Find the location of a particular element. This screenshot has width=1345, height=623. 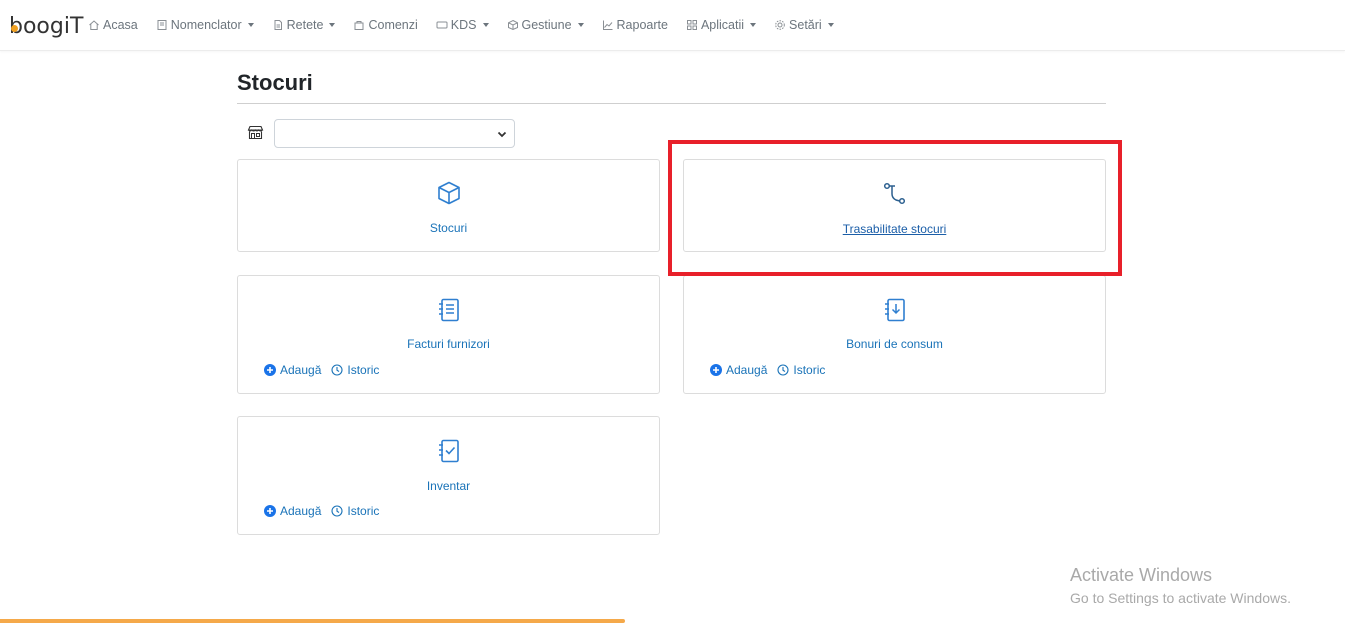

card-stocuri: Stocuri is located at coordinates (448, 205).